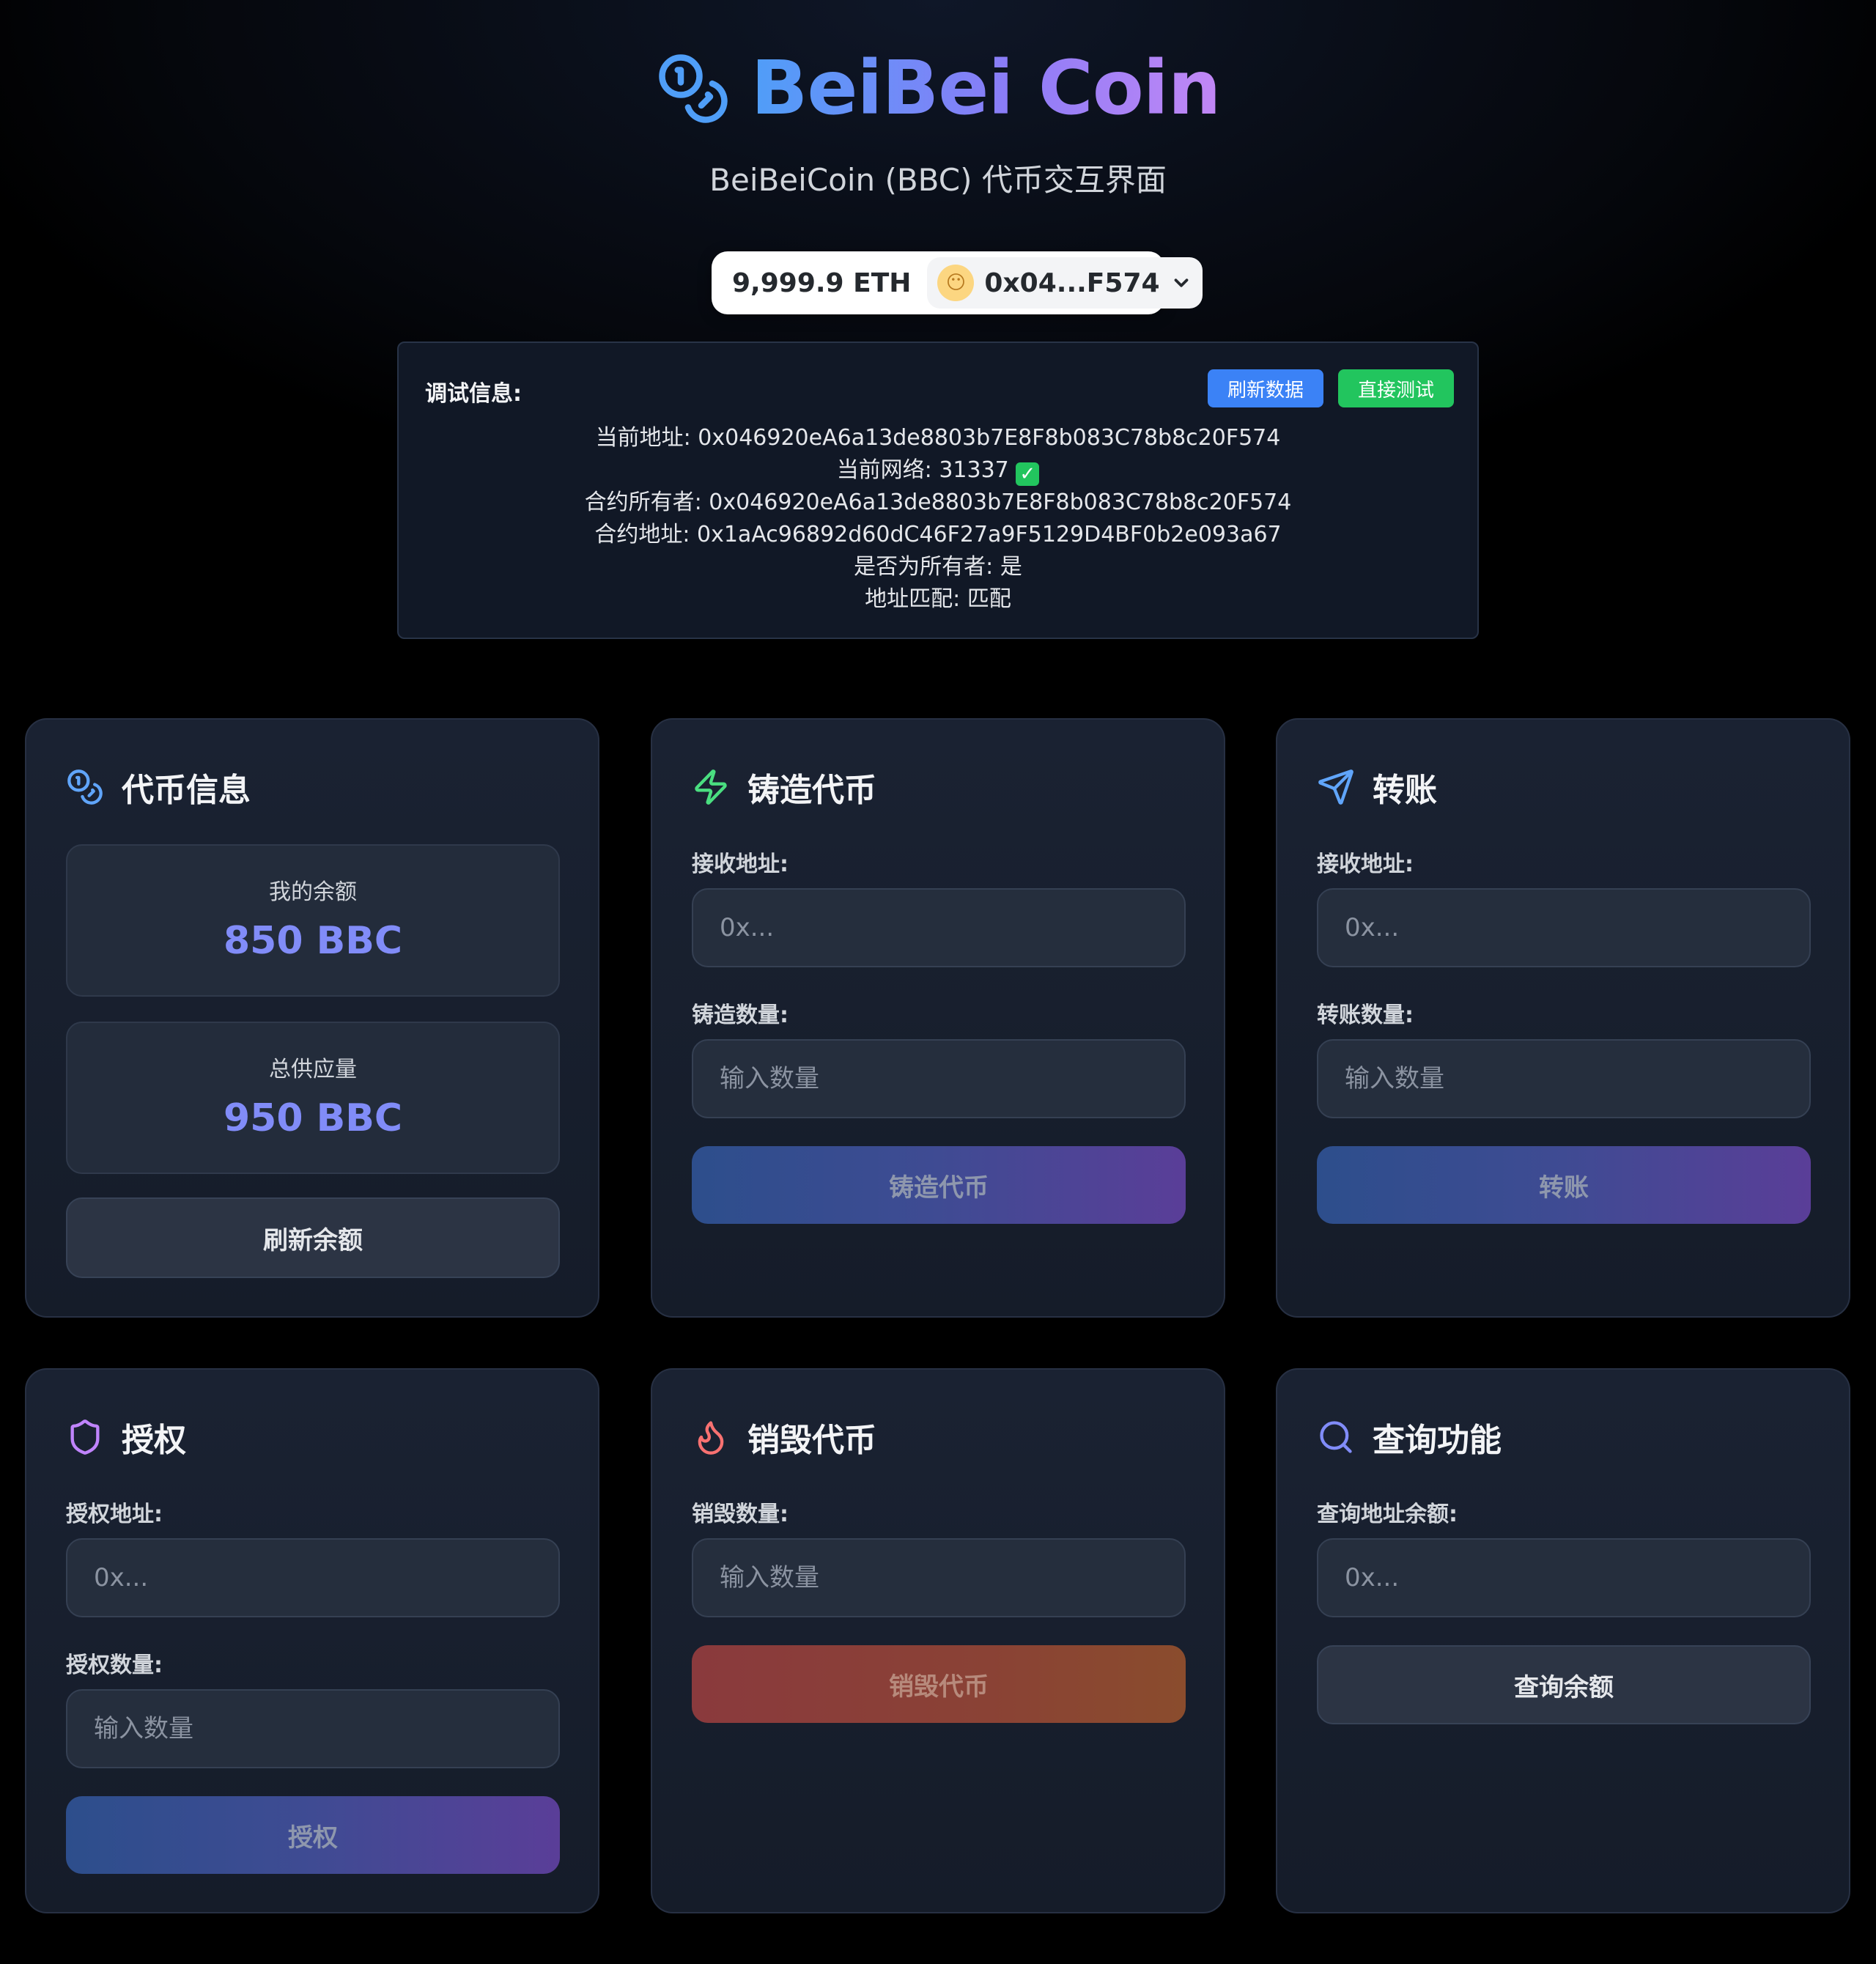 The image size is (1876, 1964). I want to click on field-label: 授权数量:, so click(114, 1665).